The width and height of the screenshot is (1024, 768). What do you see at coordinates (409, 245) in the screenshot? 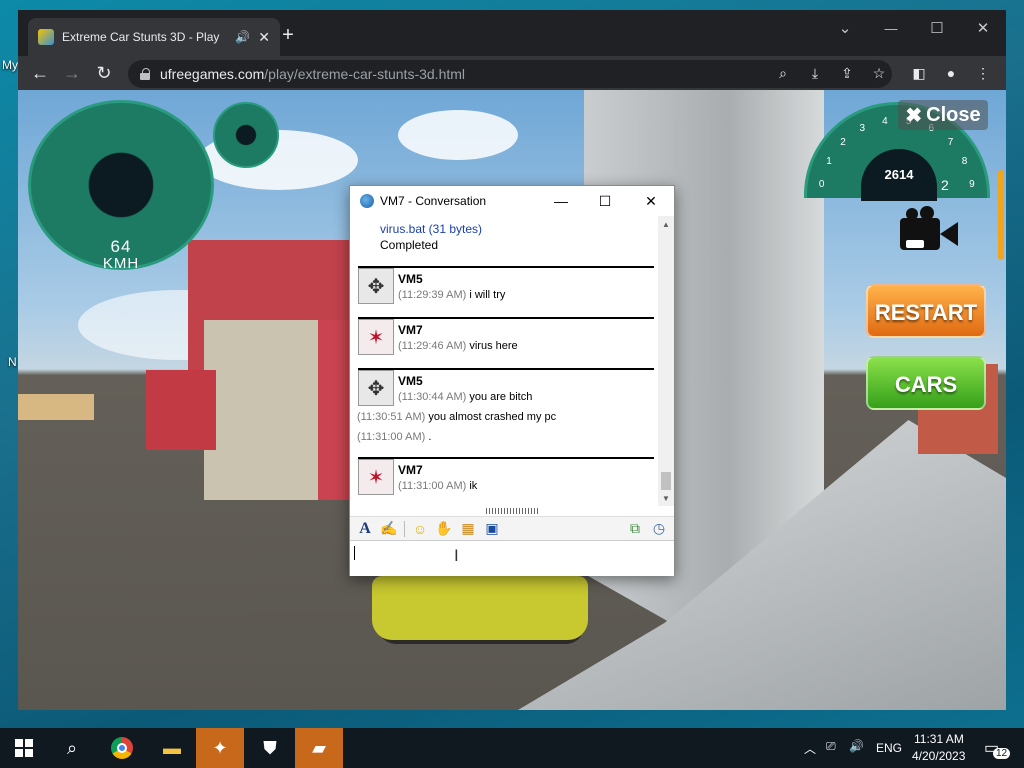
I see `file-transfer-status: Completed` at bounding box center [409, 245].